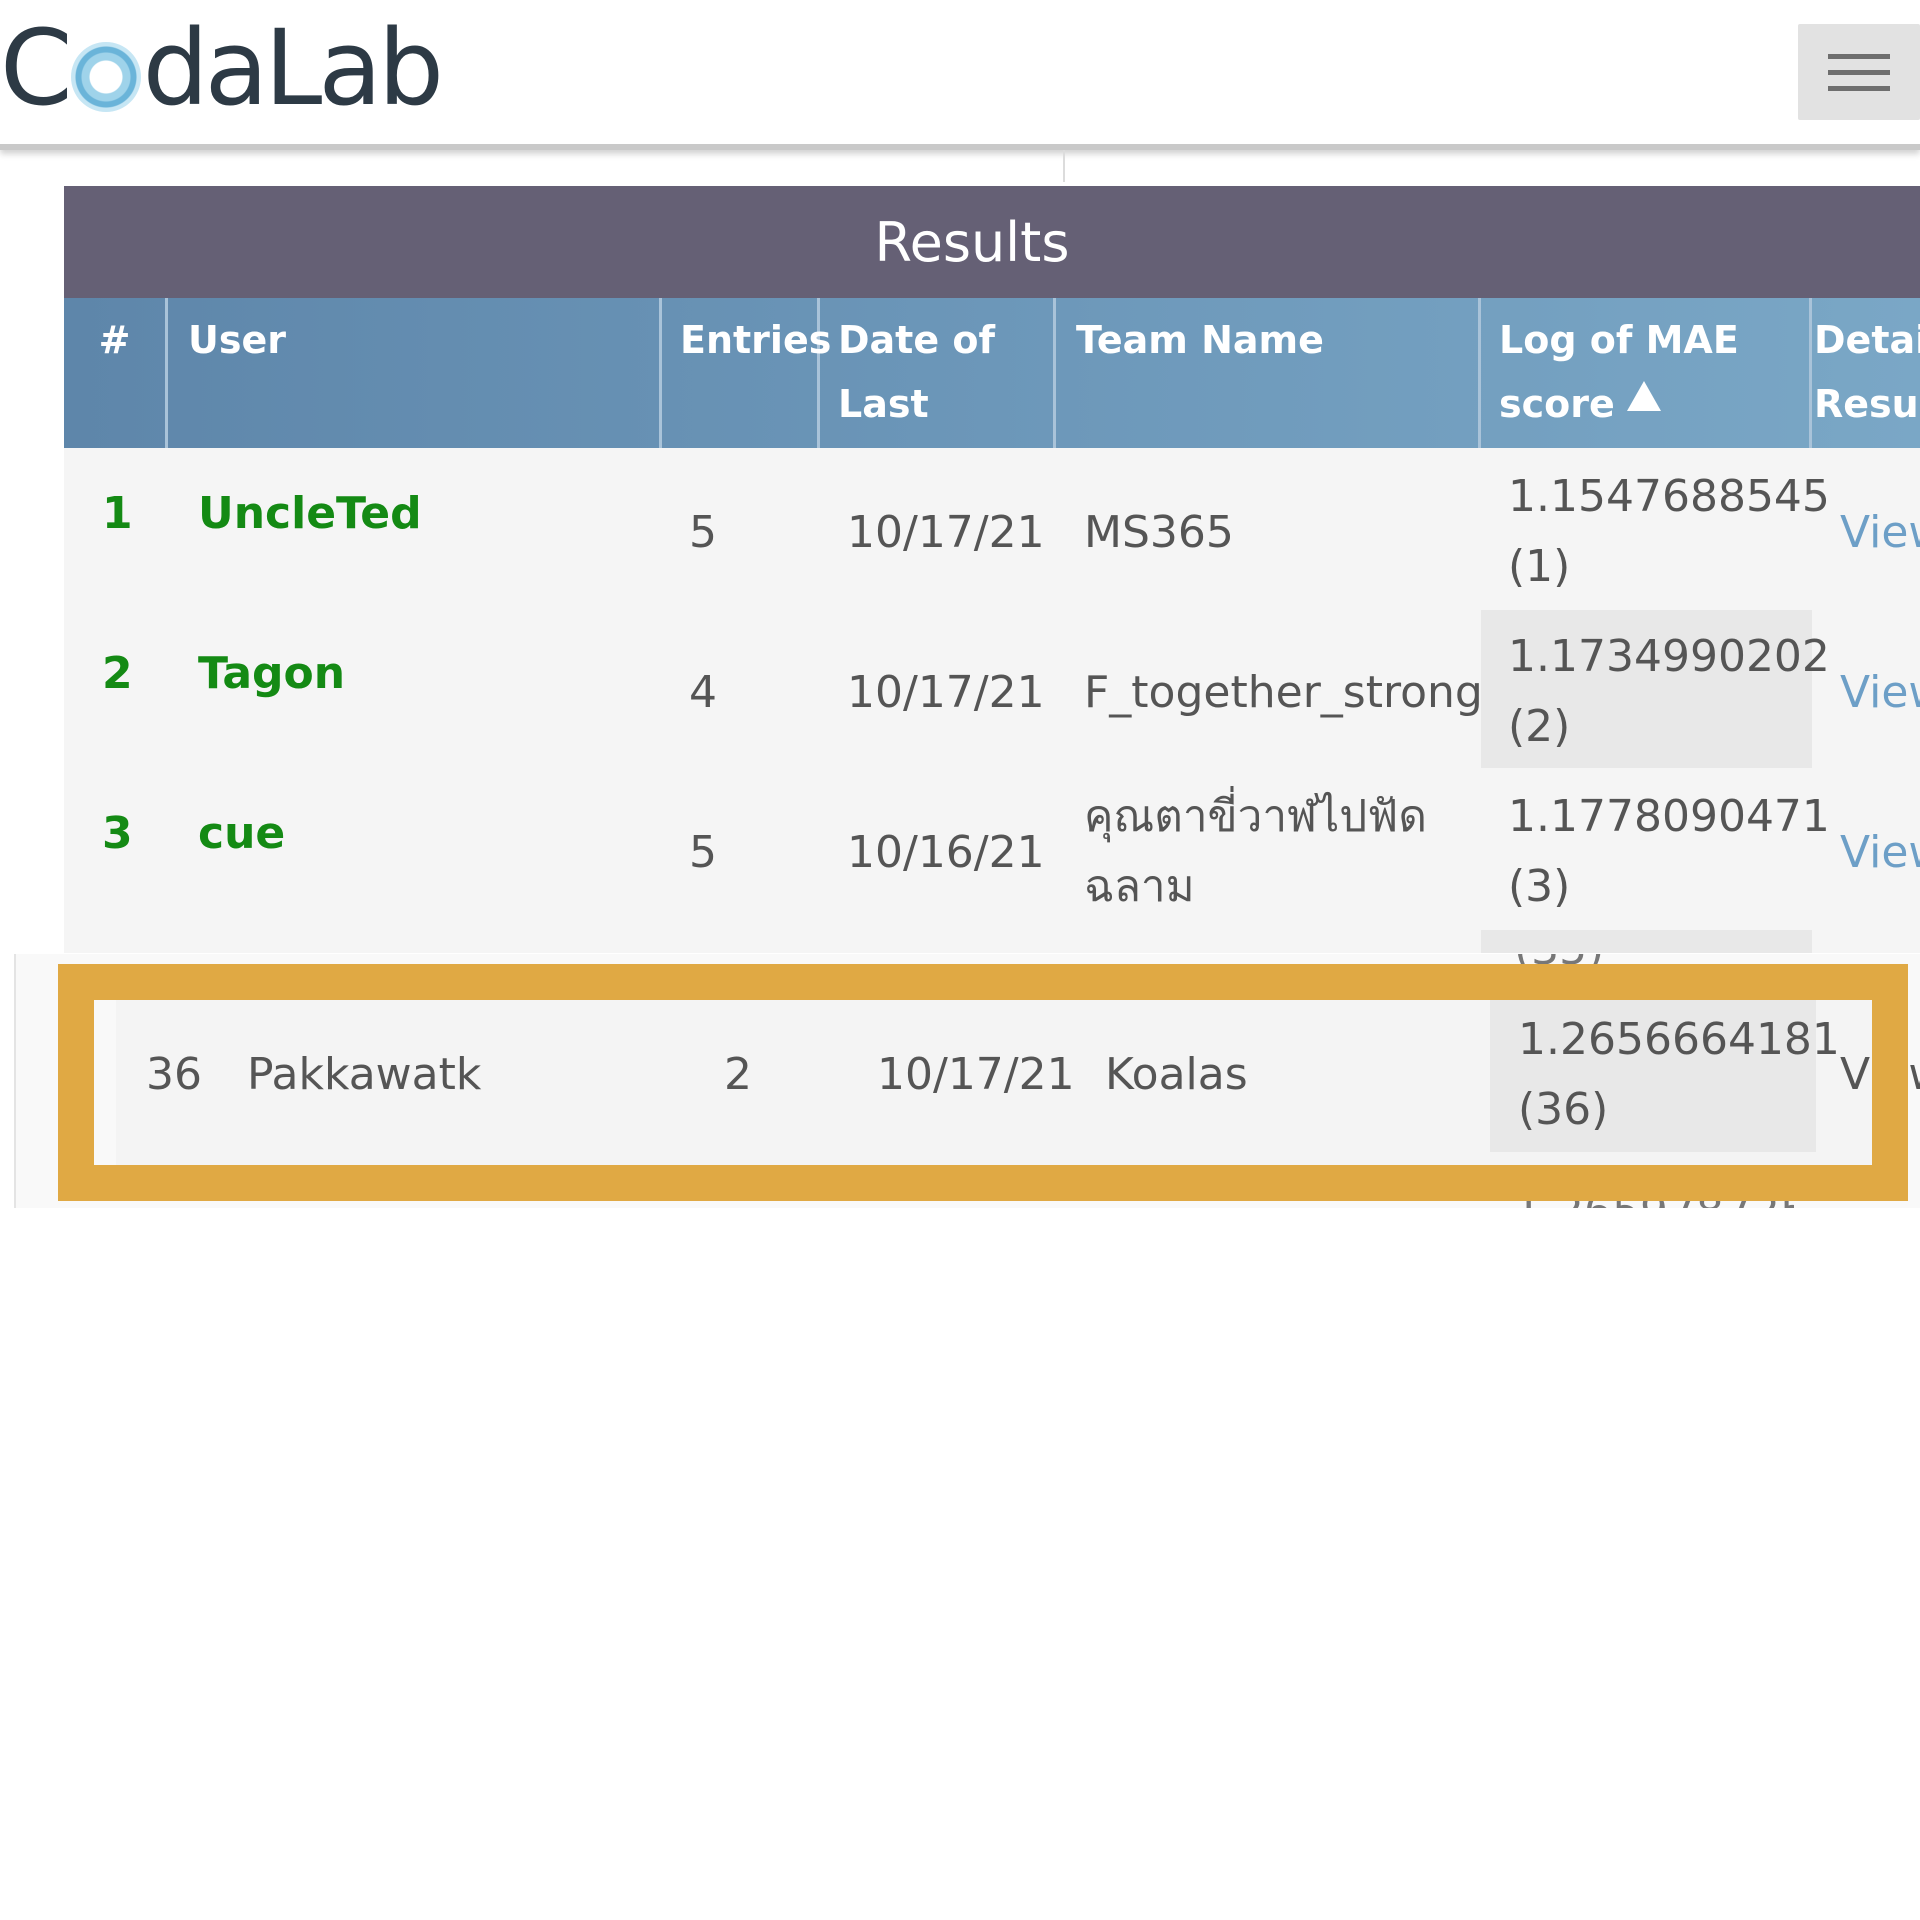 This screenshot has width=1920, height=1920. I want to click on team-name-cell-line2: ฉลาม, so click(1139, 886).